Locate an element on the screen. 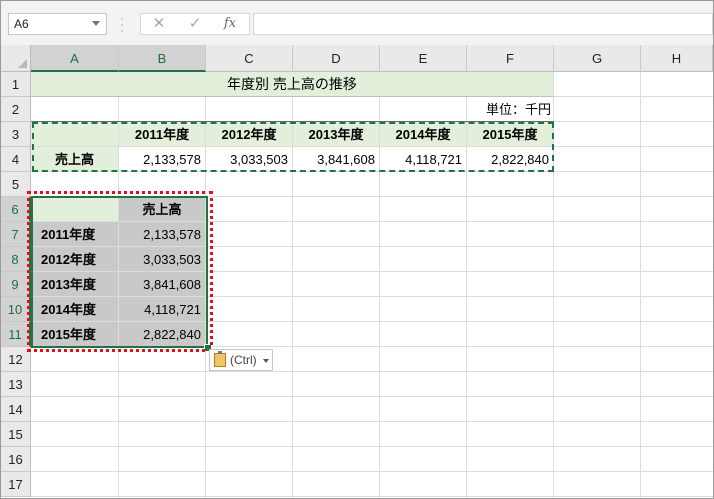 This screenshot has height=499, width=714. column-header-f: F is located at coordinates (510, 58).